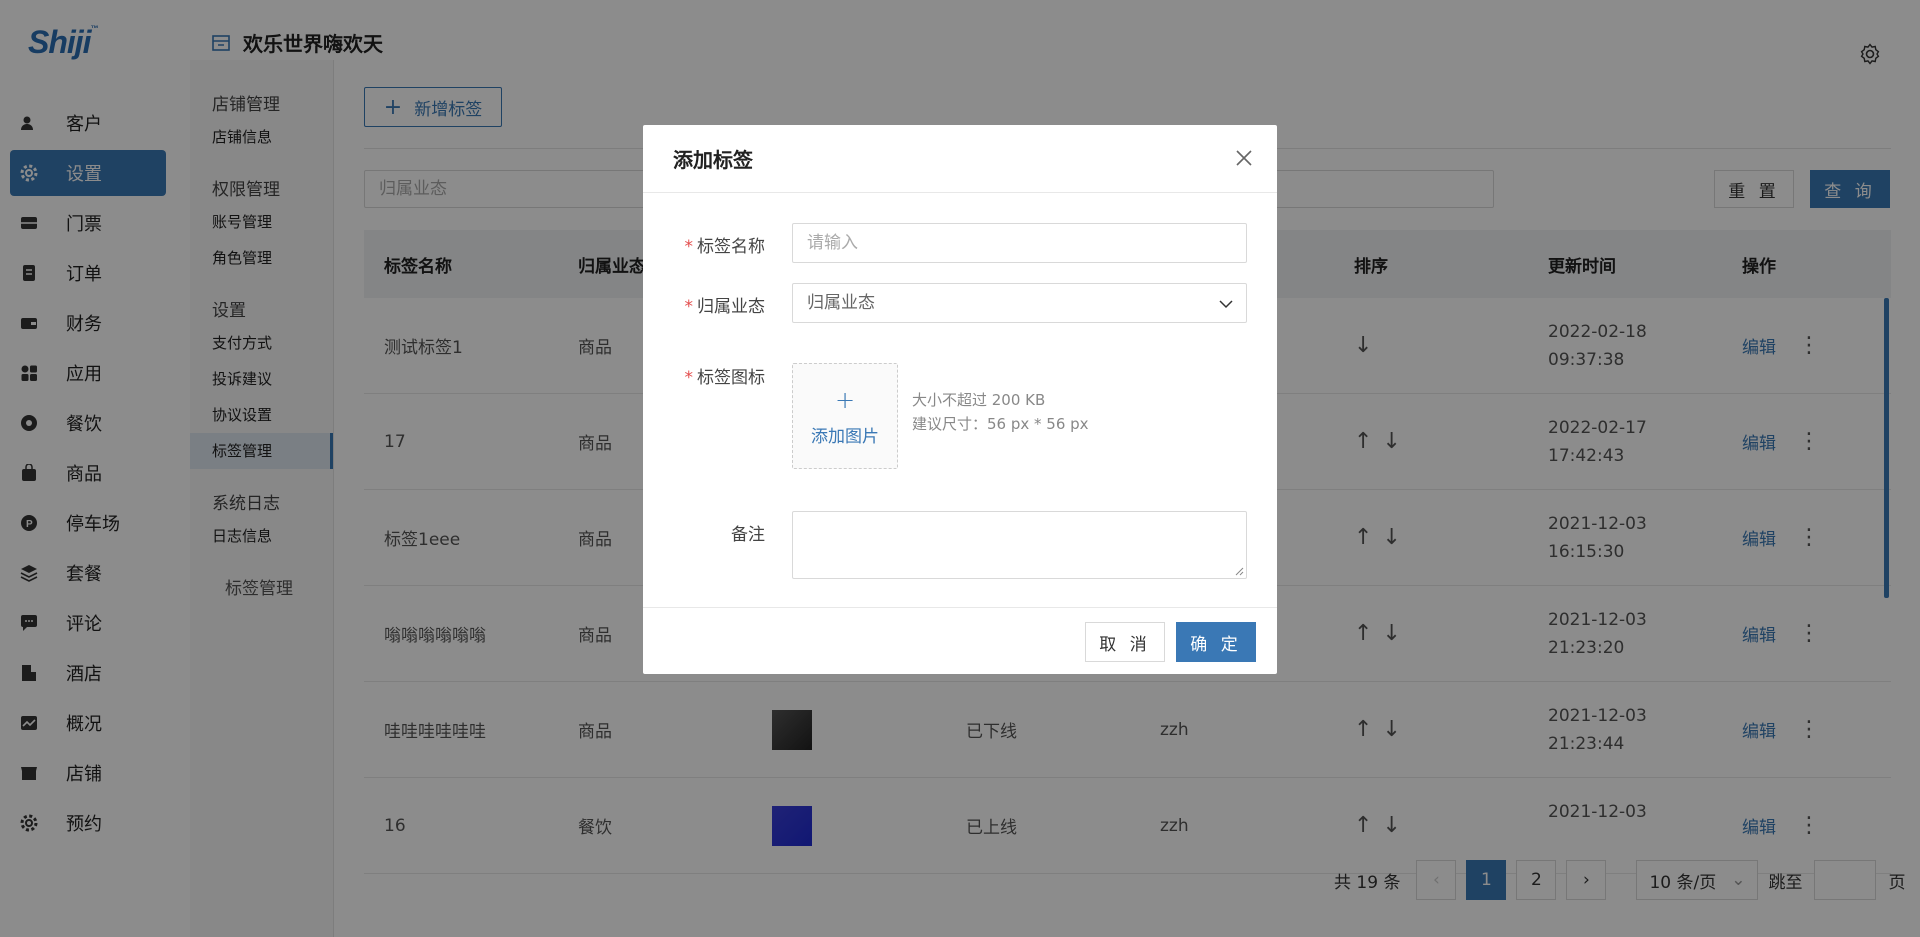 This screenshot has height=937, width=1920. Describe the element at coordinates (725, 307) in the screenshot. I see `biz-label: * 归属业态` at that location.